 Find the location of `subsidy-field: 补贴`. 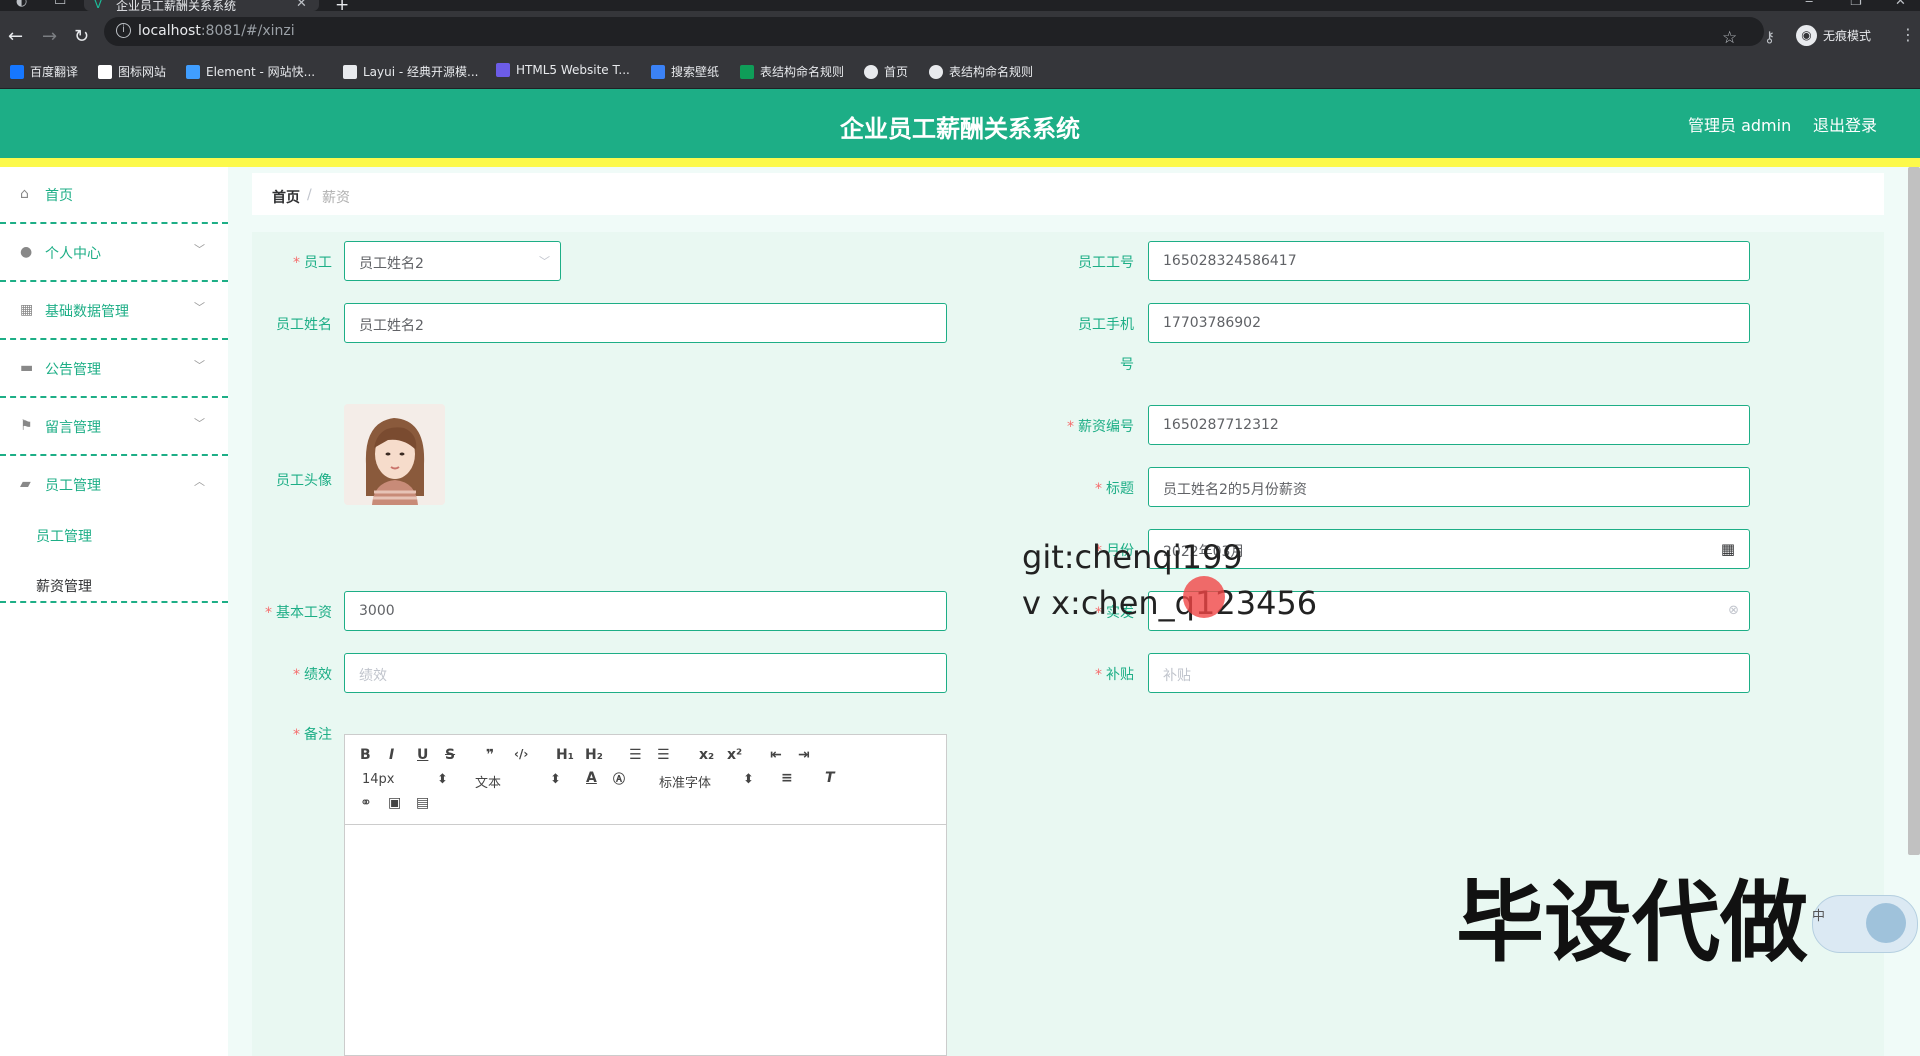

subsidy-field: 补贴 is located at coordinates (1449, 673).